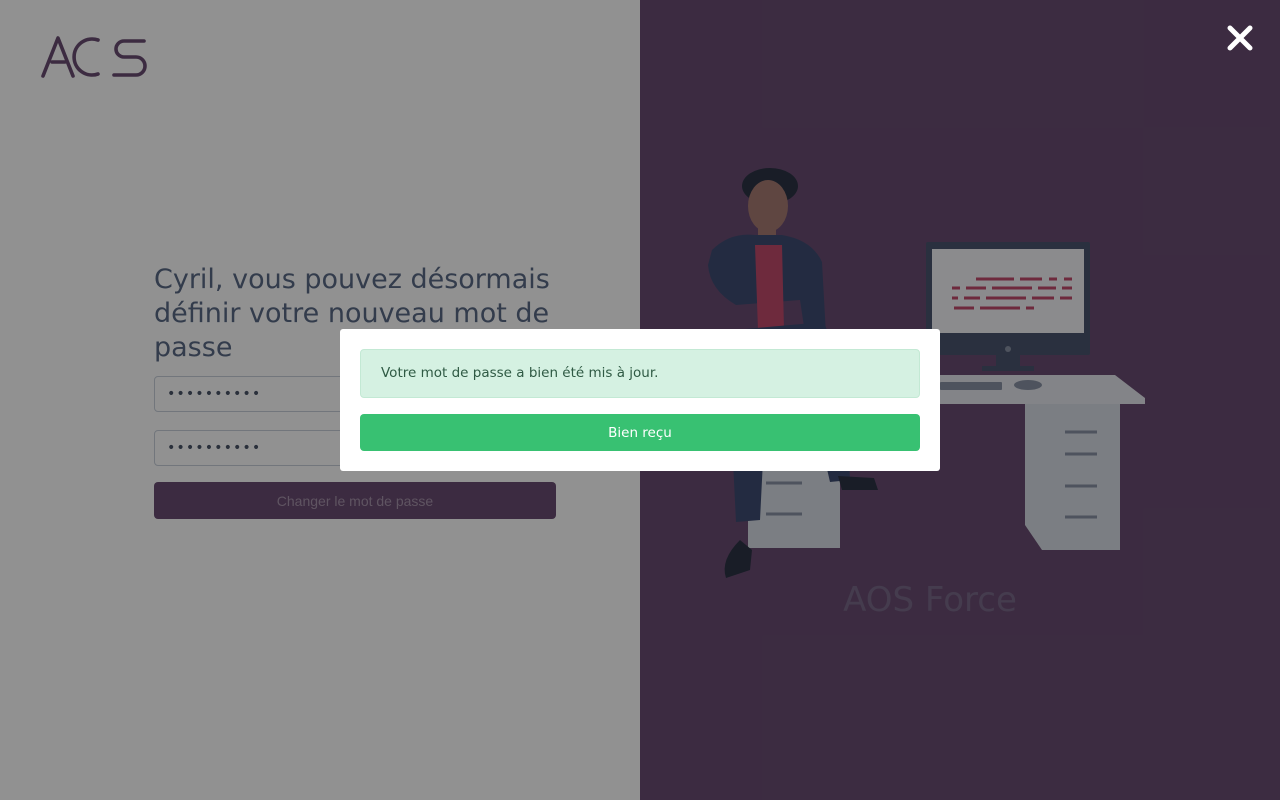  Describe the element at coordinates (1240, 38) in the screenshot. I see `close-icon` at that location.